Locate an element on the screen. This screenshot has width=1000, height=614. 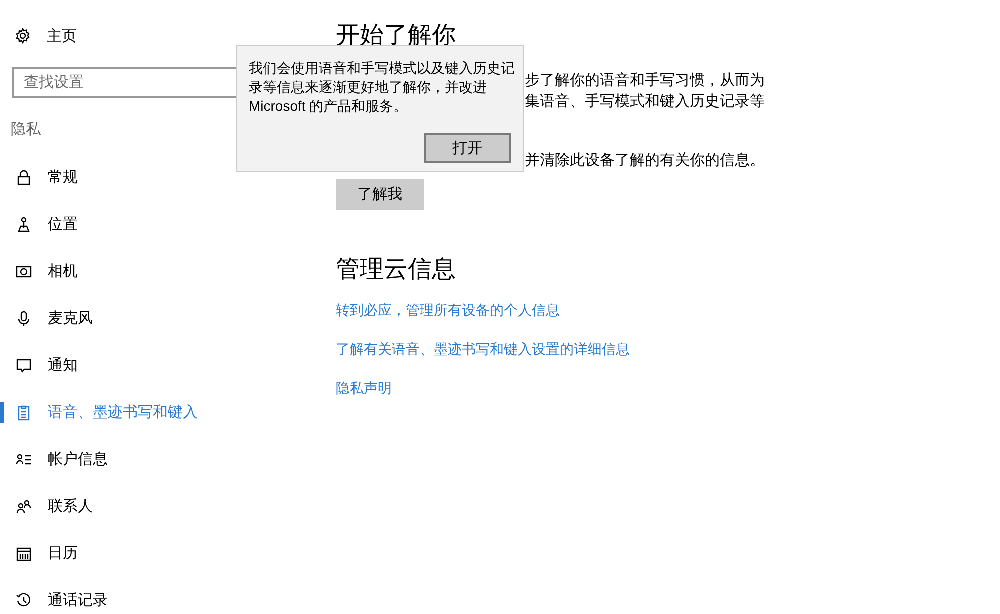
speech-bubble-icon is located at coordinates (24, 366).